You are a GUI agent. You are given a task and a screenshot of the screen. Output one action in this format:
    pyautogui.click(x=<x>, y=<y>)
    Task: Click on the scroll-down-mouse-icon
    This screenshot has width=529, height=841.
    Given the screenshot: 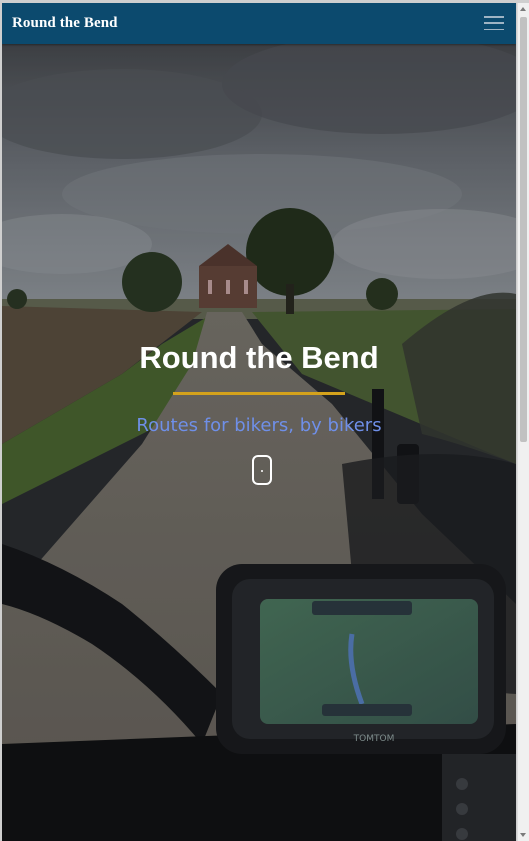 What is the action you would take?
    pyautogui.click(x=262, y=470)
    